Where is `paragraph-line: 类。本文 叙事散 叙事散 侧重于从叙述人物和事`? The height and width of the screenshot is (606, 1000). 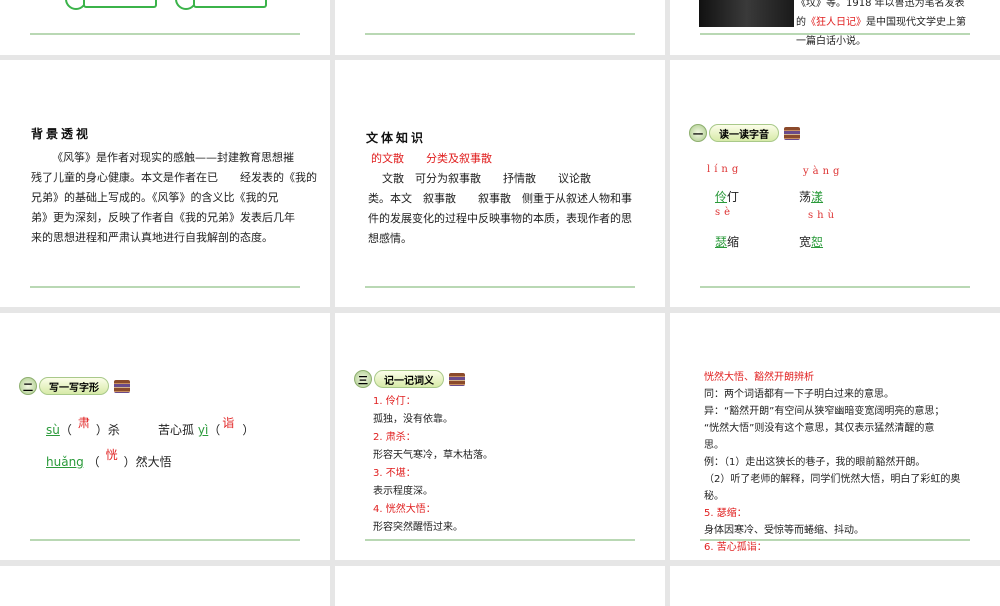 paragraph-line: 类。本文 叙事散 叙事散 侧重于从叙述人物和事 is located at coordinates (500, 198).